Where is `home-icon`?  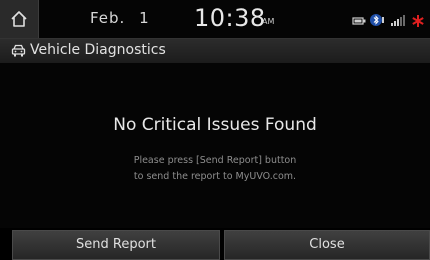 home-icon is located at coordinates (19, 19).